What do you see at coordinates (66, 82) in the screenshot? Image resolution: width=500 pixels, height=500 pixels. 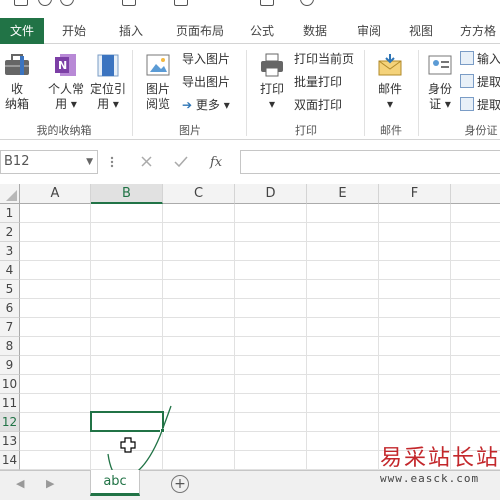 I see `personal-common-button: N 个人常 用 ▾` at bounding box center [66, 82].